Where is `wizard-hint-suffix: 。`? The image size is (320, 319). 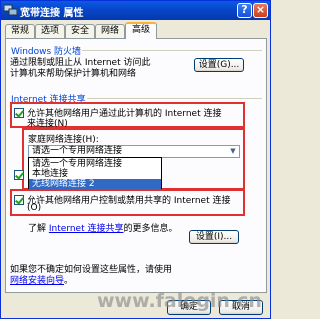 wizard-hint-suffix: 。 is located at coordinates (69, 281).